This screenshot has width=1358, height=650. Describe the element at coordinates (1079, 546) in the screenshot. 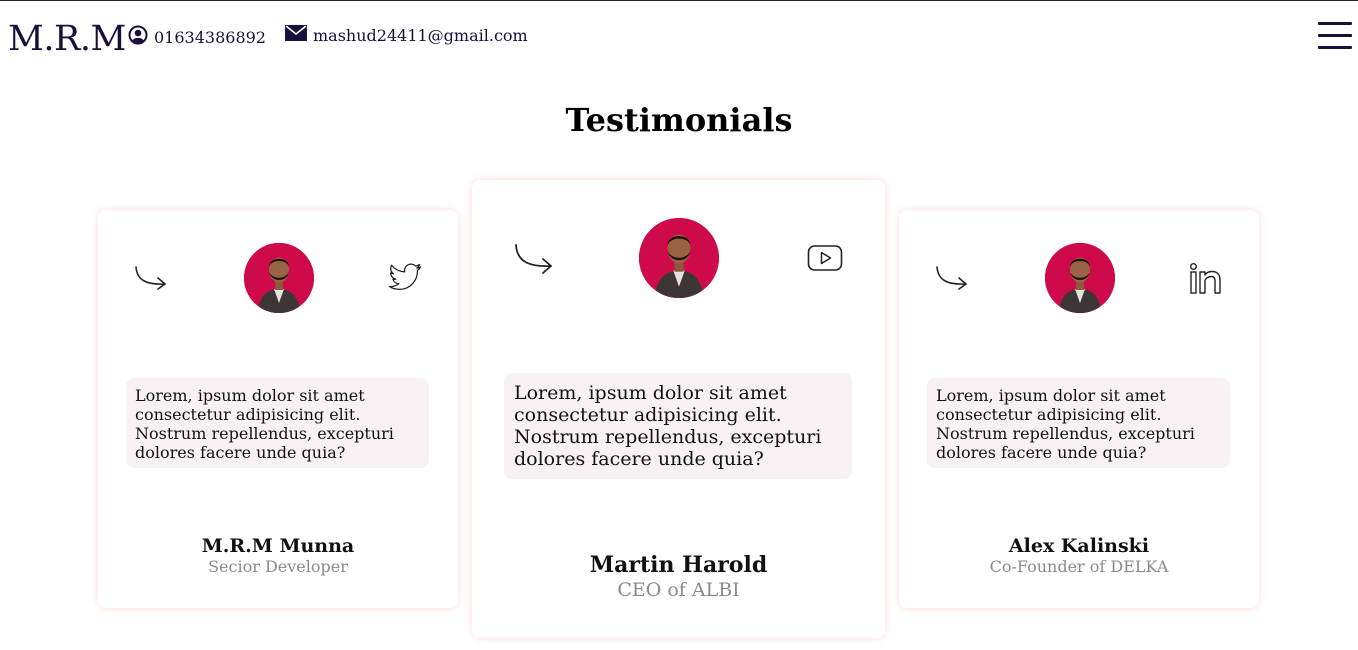

I see `testimonial-name: Alex Kalinski` at that location.